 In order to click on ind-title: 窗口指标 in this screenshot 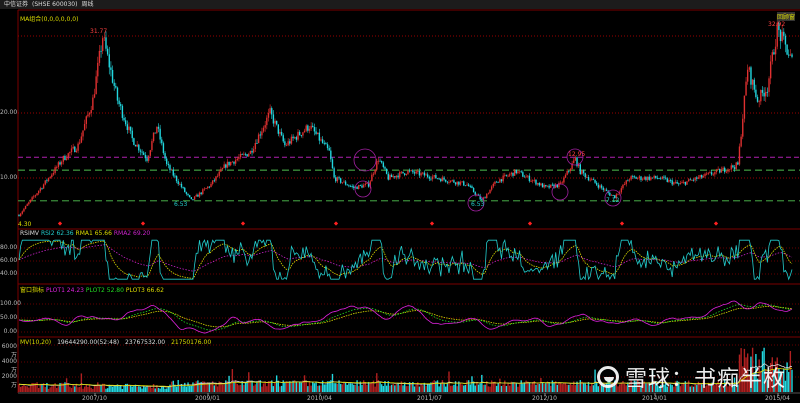, I will do `click(32, 290)`.